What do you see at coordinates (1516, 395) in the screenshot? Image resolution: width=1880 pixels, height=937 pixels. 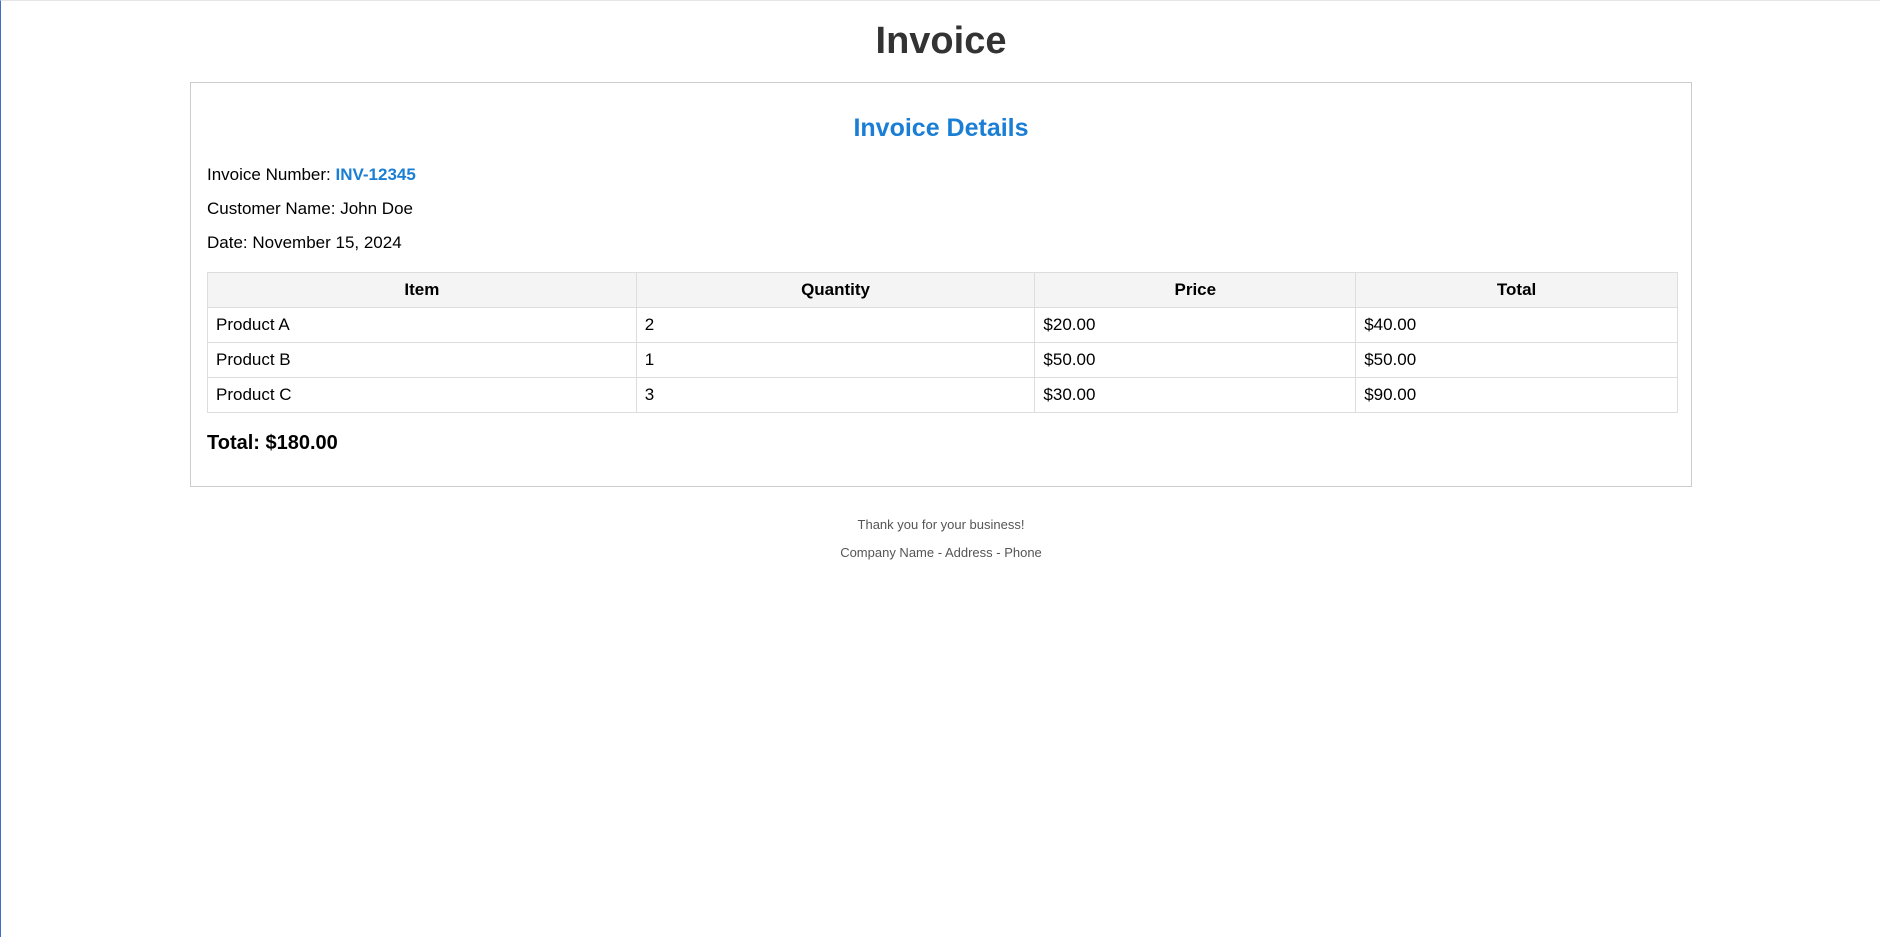 I see `cell-total: $90.00` at bounding box center [1516, 395].